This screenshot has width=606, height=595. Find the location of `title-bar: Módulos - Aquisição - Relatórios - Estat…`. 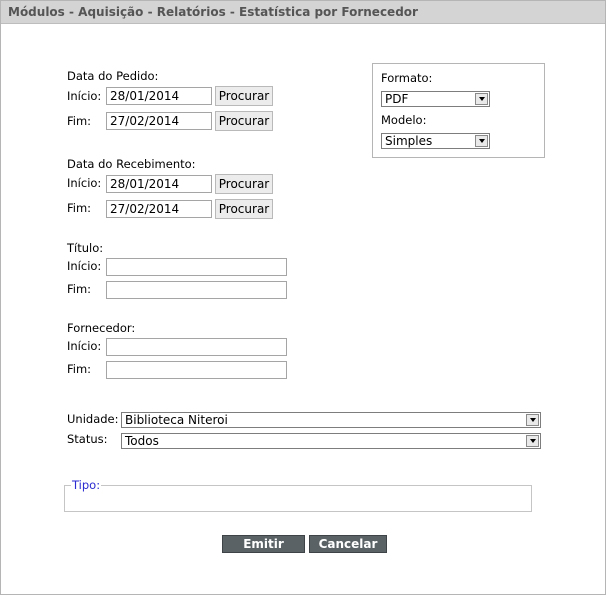

title-bar: Módulos - Aquisição - Relatórios - Estat… is located at coordinates (303, 12).